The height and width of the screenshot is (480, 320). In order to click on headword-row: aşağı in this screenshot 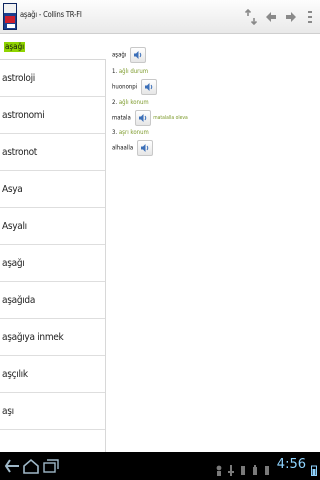, I will do `click(129, 55)`.